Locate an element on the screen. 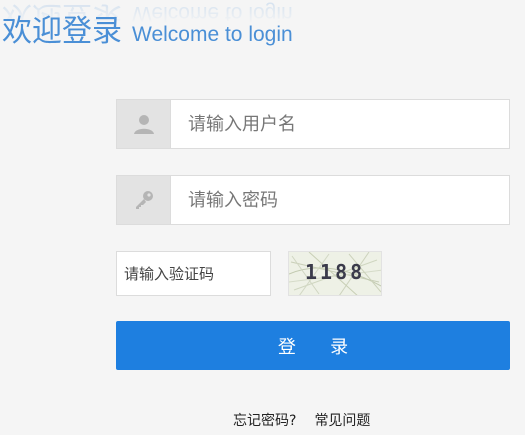 This screenshot has width=525, height=435. password-input is located at coordinates (340, 200).